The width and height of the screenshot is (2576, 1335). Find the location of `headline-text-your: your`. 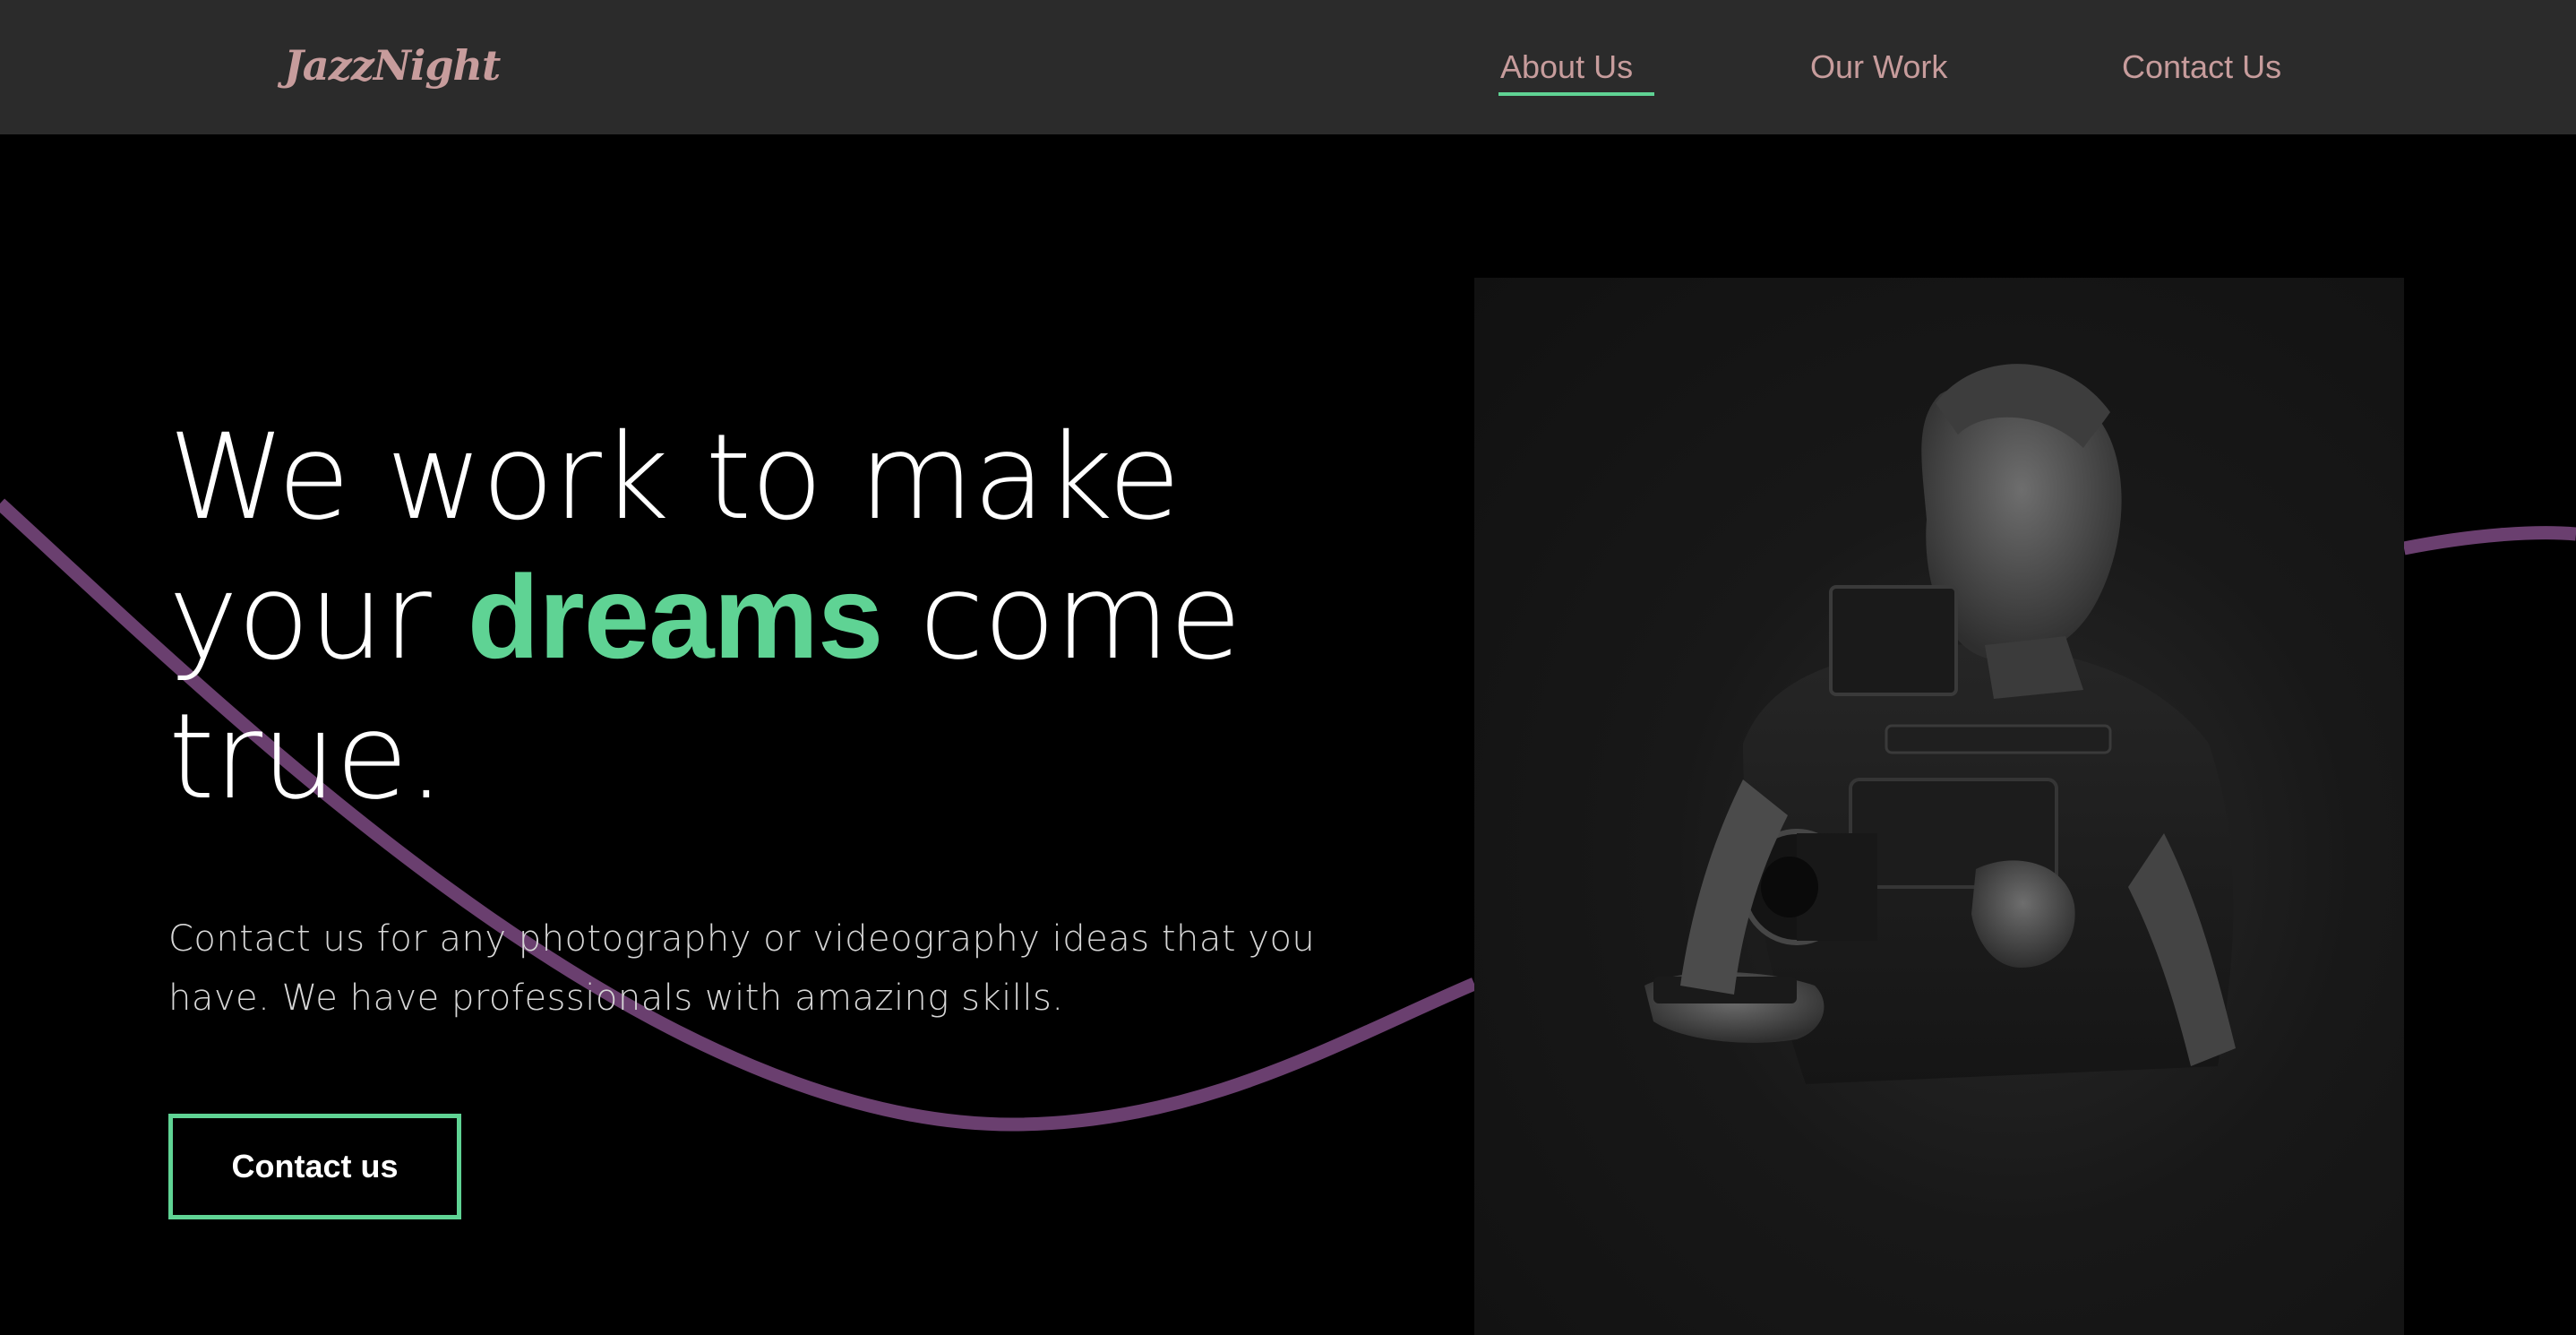

headline-text-your: your is located at coordinates (318, 617).